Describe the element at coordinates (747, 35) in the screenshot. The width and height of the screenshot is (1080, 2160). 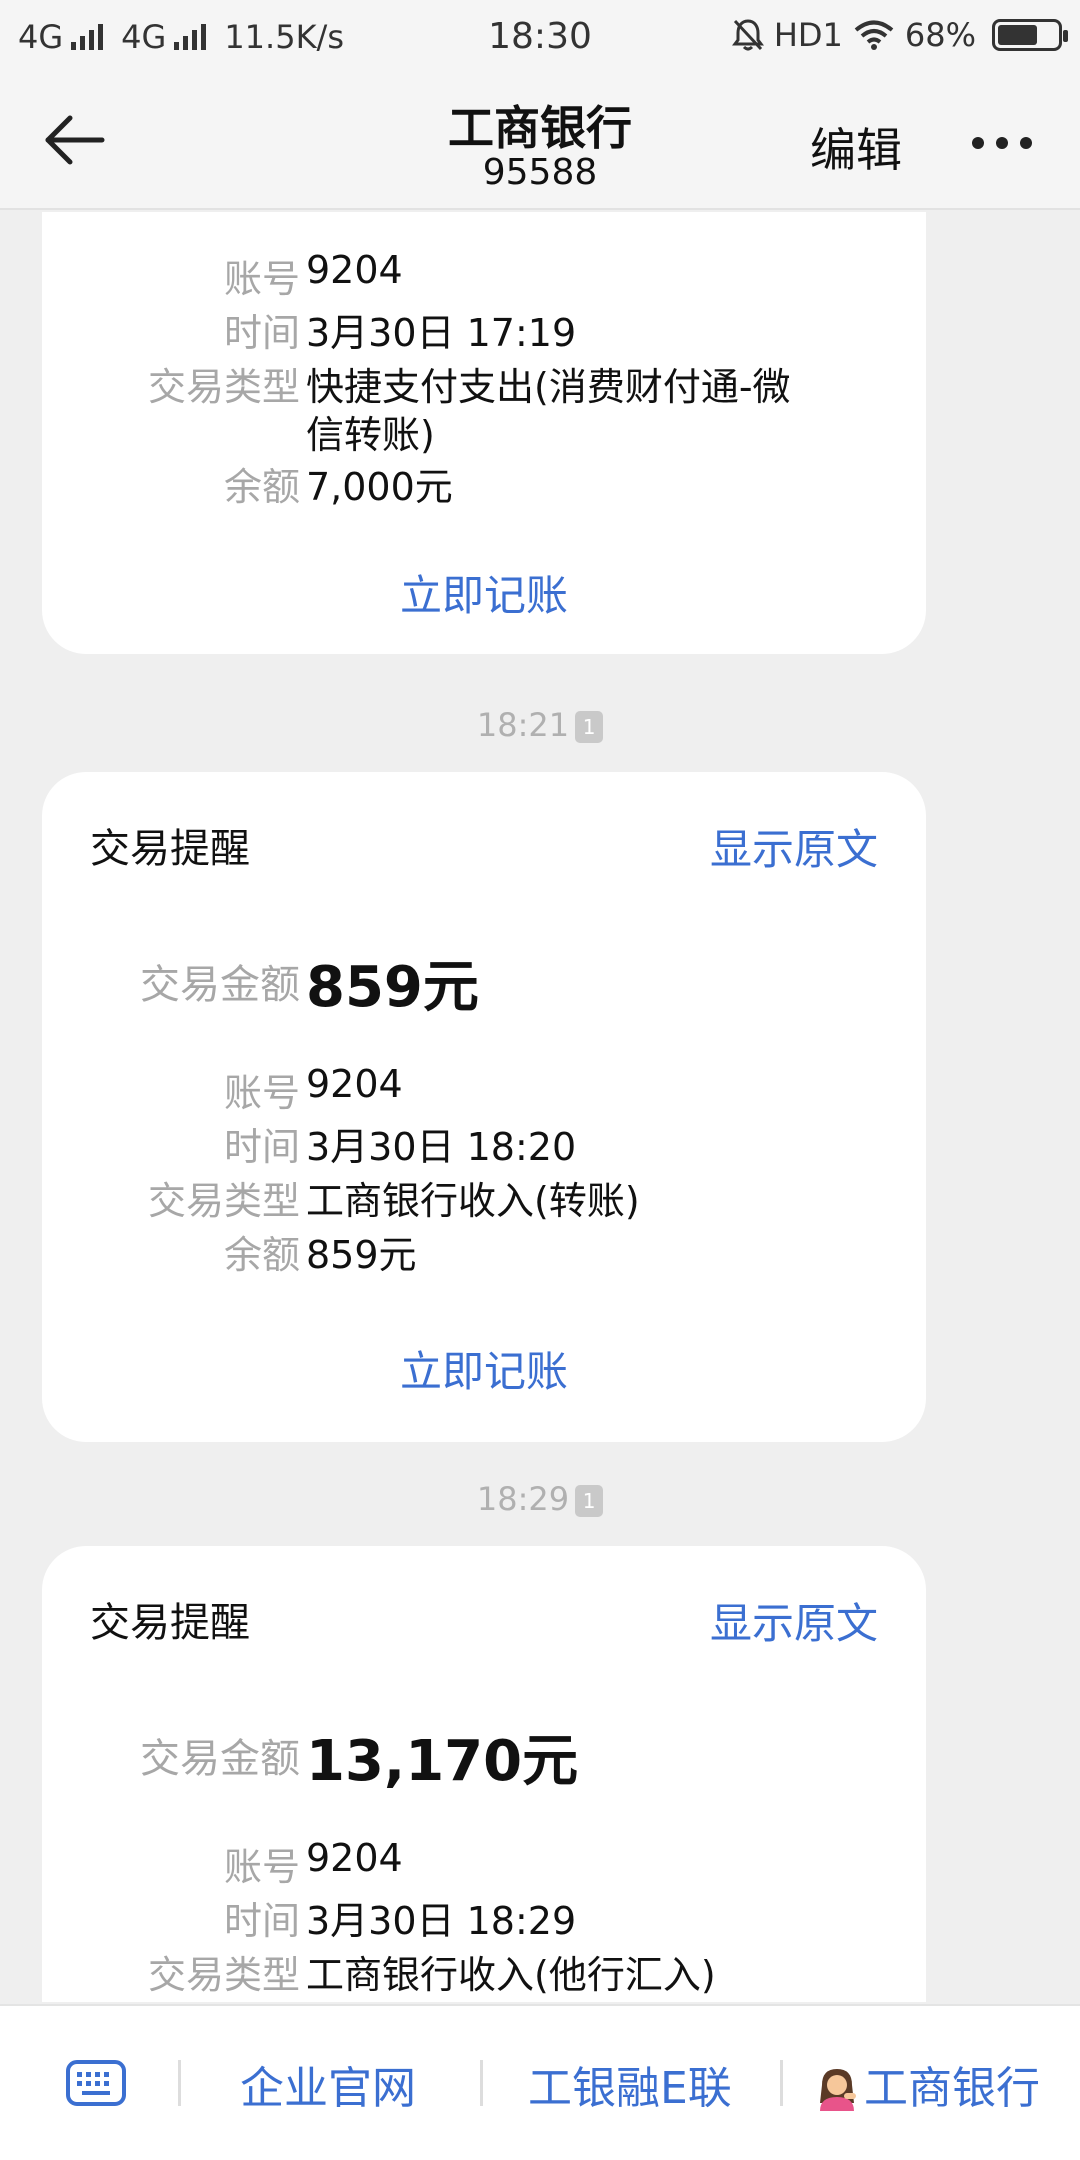
I see `mute-bell-icon` at that location.